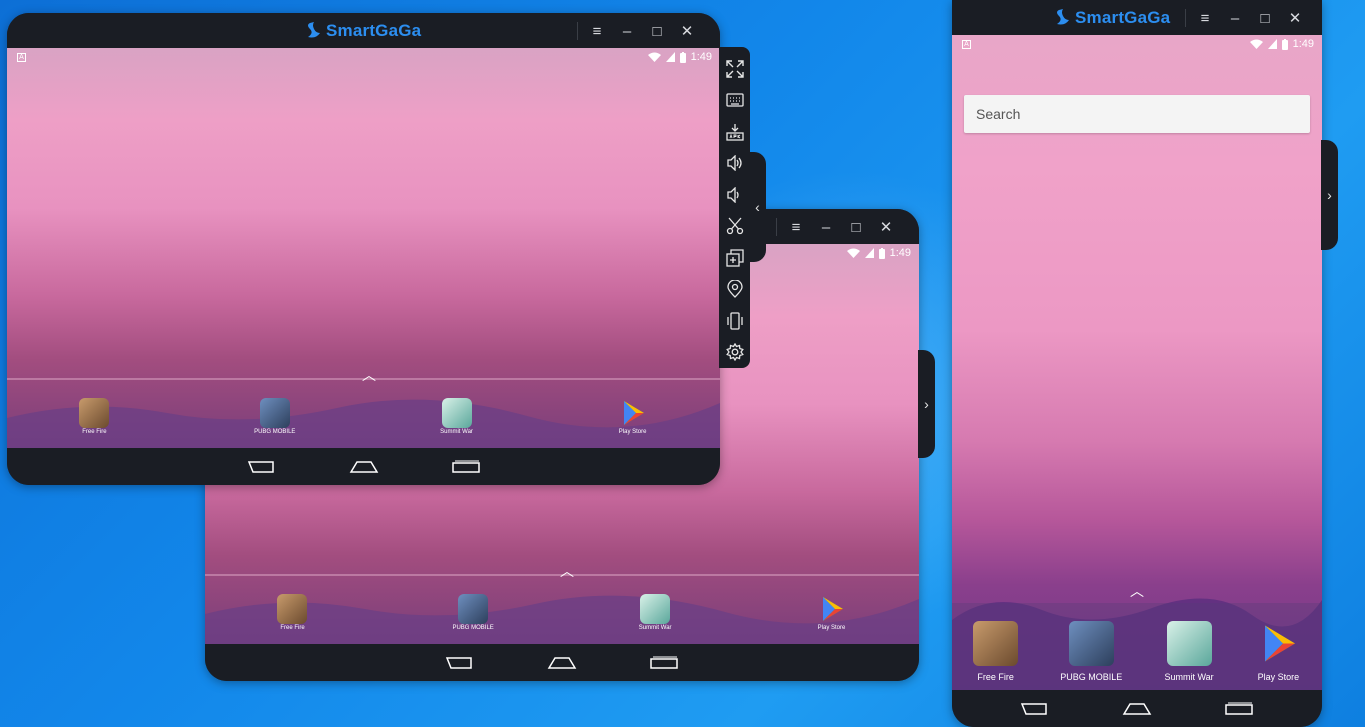 The height and width of the screenshot is (727, 1365). I want to click on multi-instance-button, so click(735, 258).